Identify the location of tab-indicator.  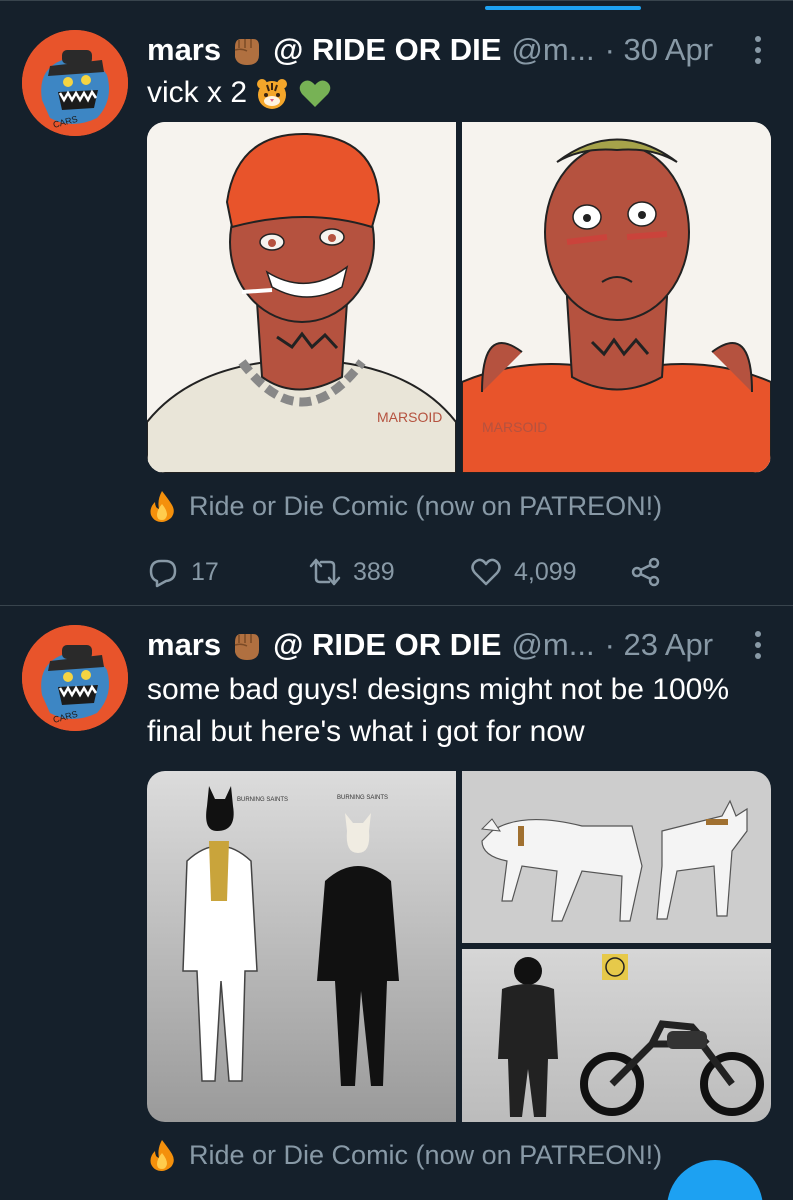
(563, 8).